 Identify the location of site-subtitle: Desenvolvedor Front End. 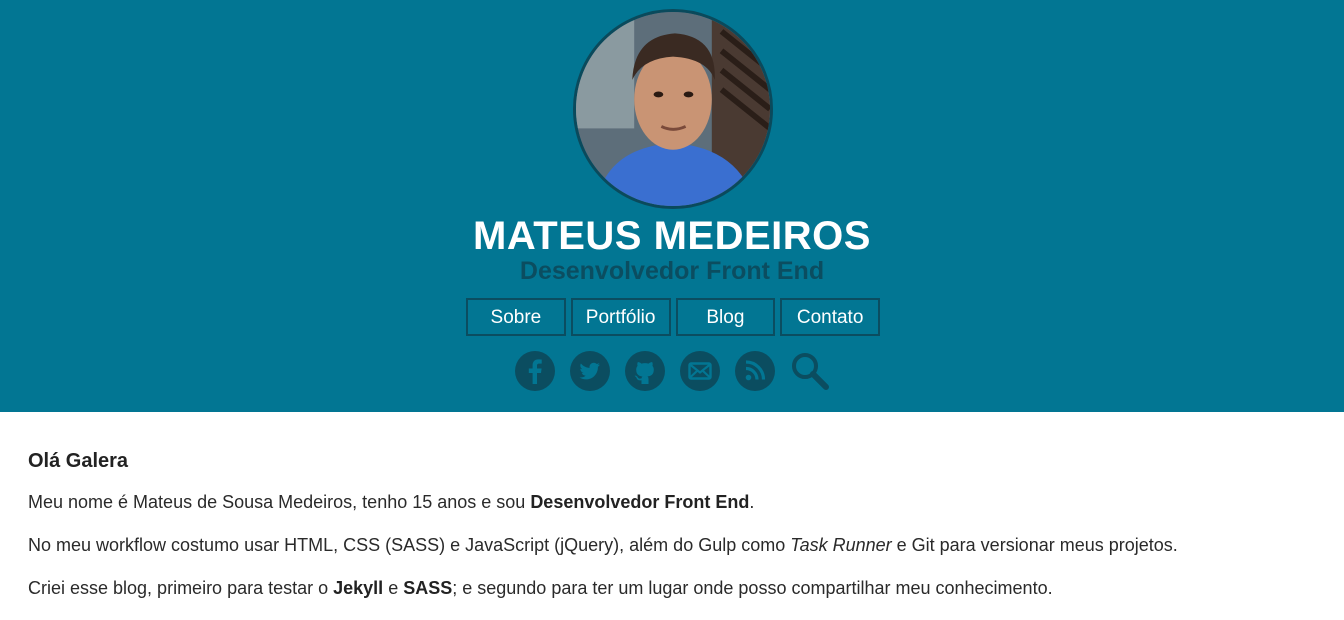
(672, 271).